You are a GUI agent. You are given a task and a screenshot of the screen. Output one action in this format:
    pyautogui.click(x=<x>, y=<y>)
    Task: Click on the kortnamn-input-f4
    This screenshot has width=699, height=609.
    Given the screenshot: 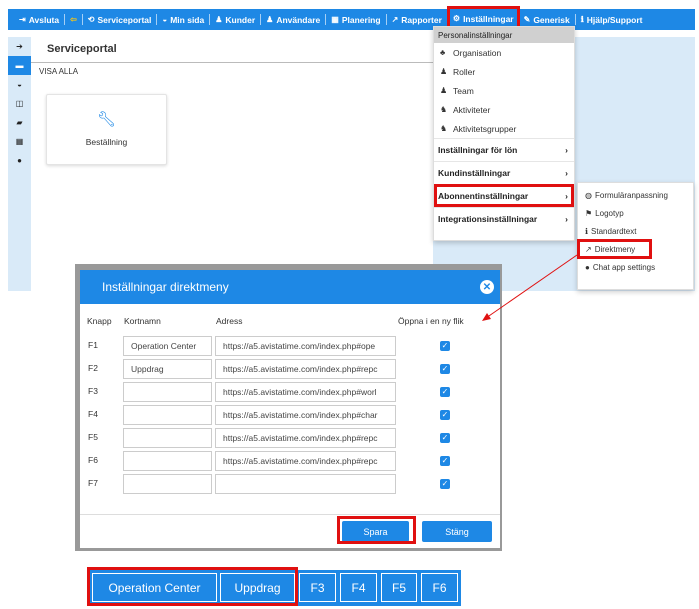 What is the action you would take?
    pyautogui.click(x=167, y=415)
    